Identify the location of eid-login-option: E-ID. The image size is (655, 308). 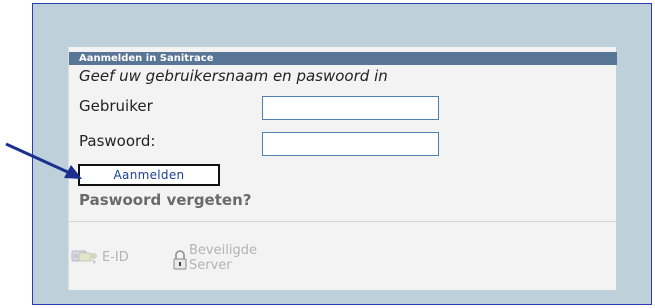
(100, 257).